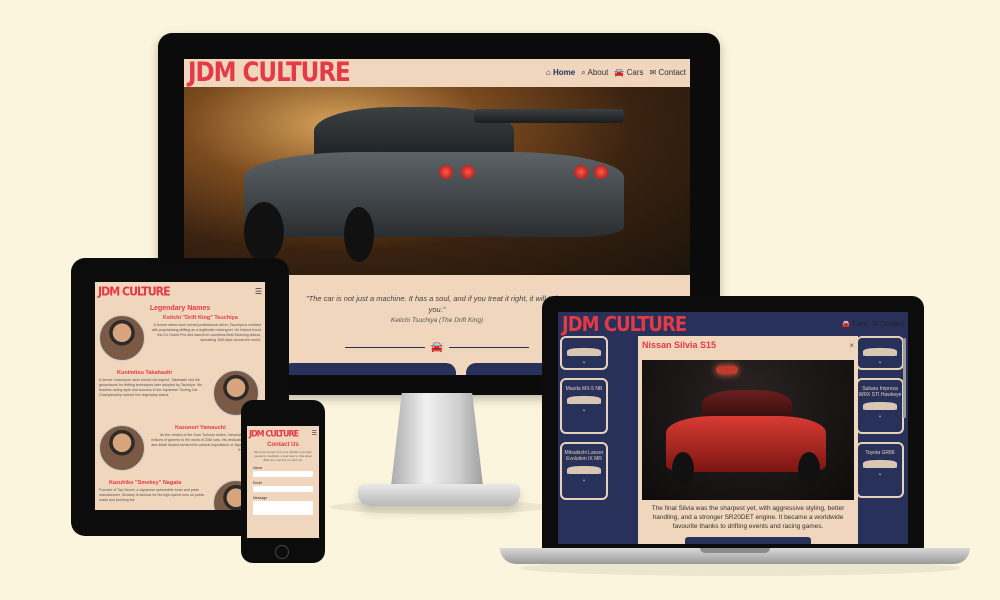 The height and width of the screenshot is (600, 1000). Describe the element at coordinates (560, 73) in the screenshot. I see `nav-home: ⌂ Home` at that location.